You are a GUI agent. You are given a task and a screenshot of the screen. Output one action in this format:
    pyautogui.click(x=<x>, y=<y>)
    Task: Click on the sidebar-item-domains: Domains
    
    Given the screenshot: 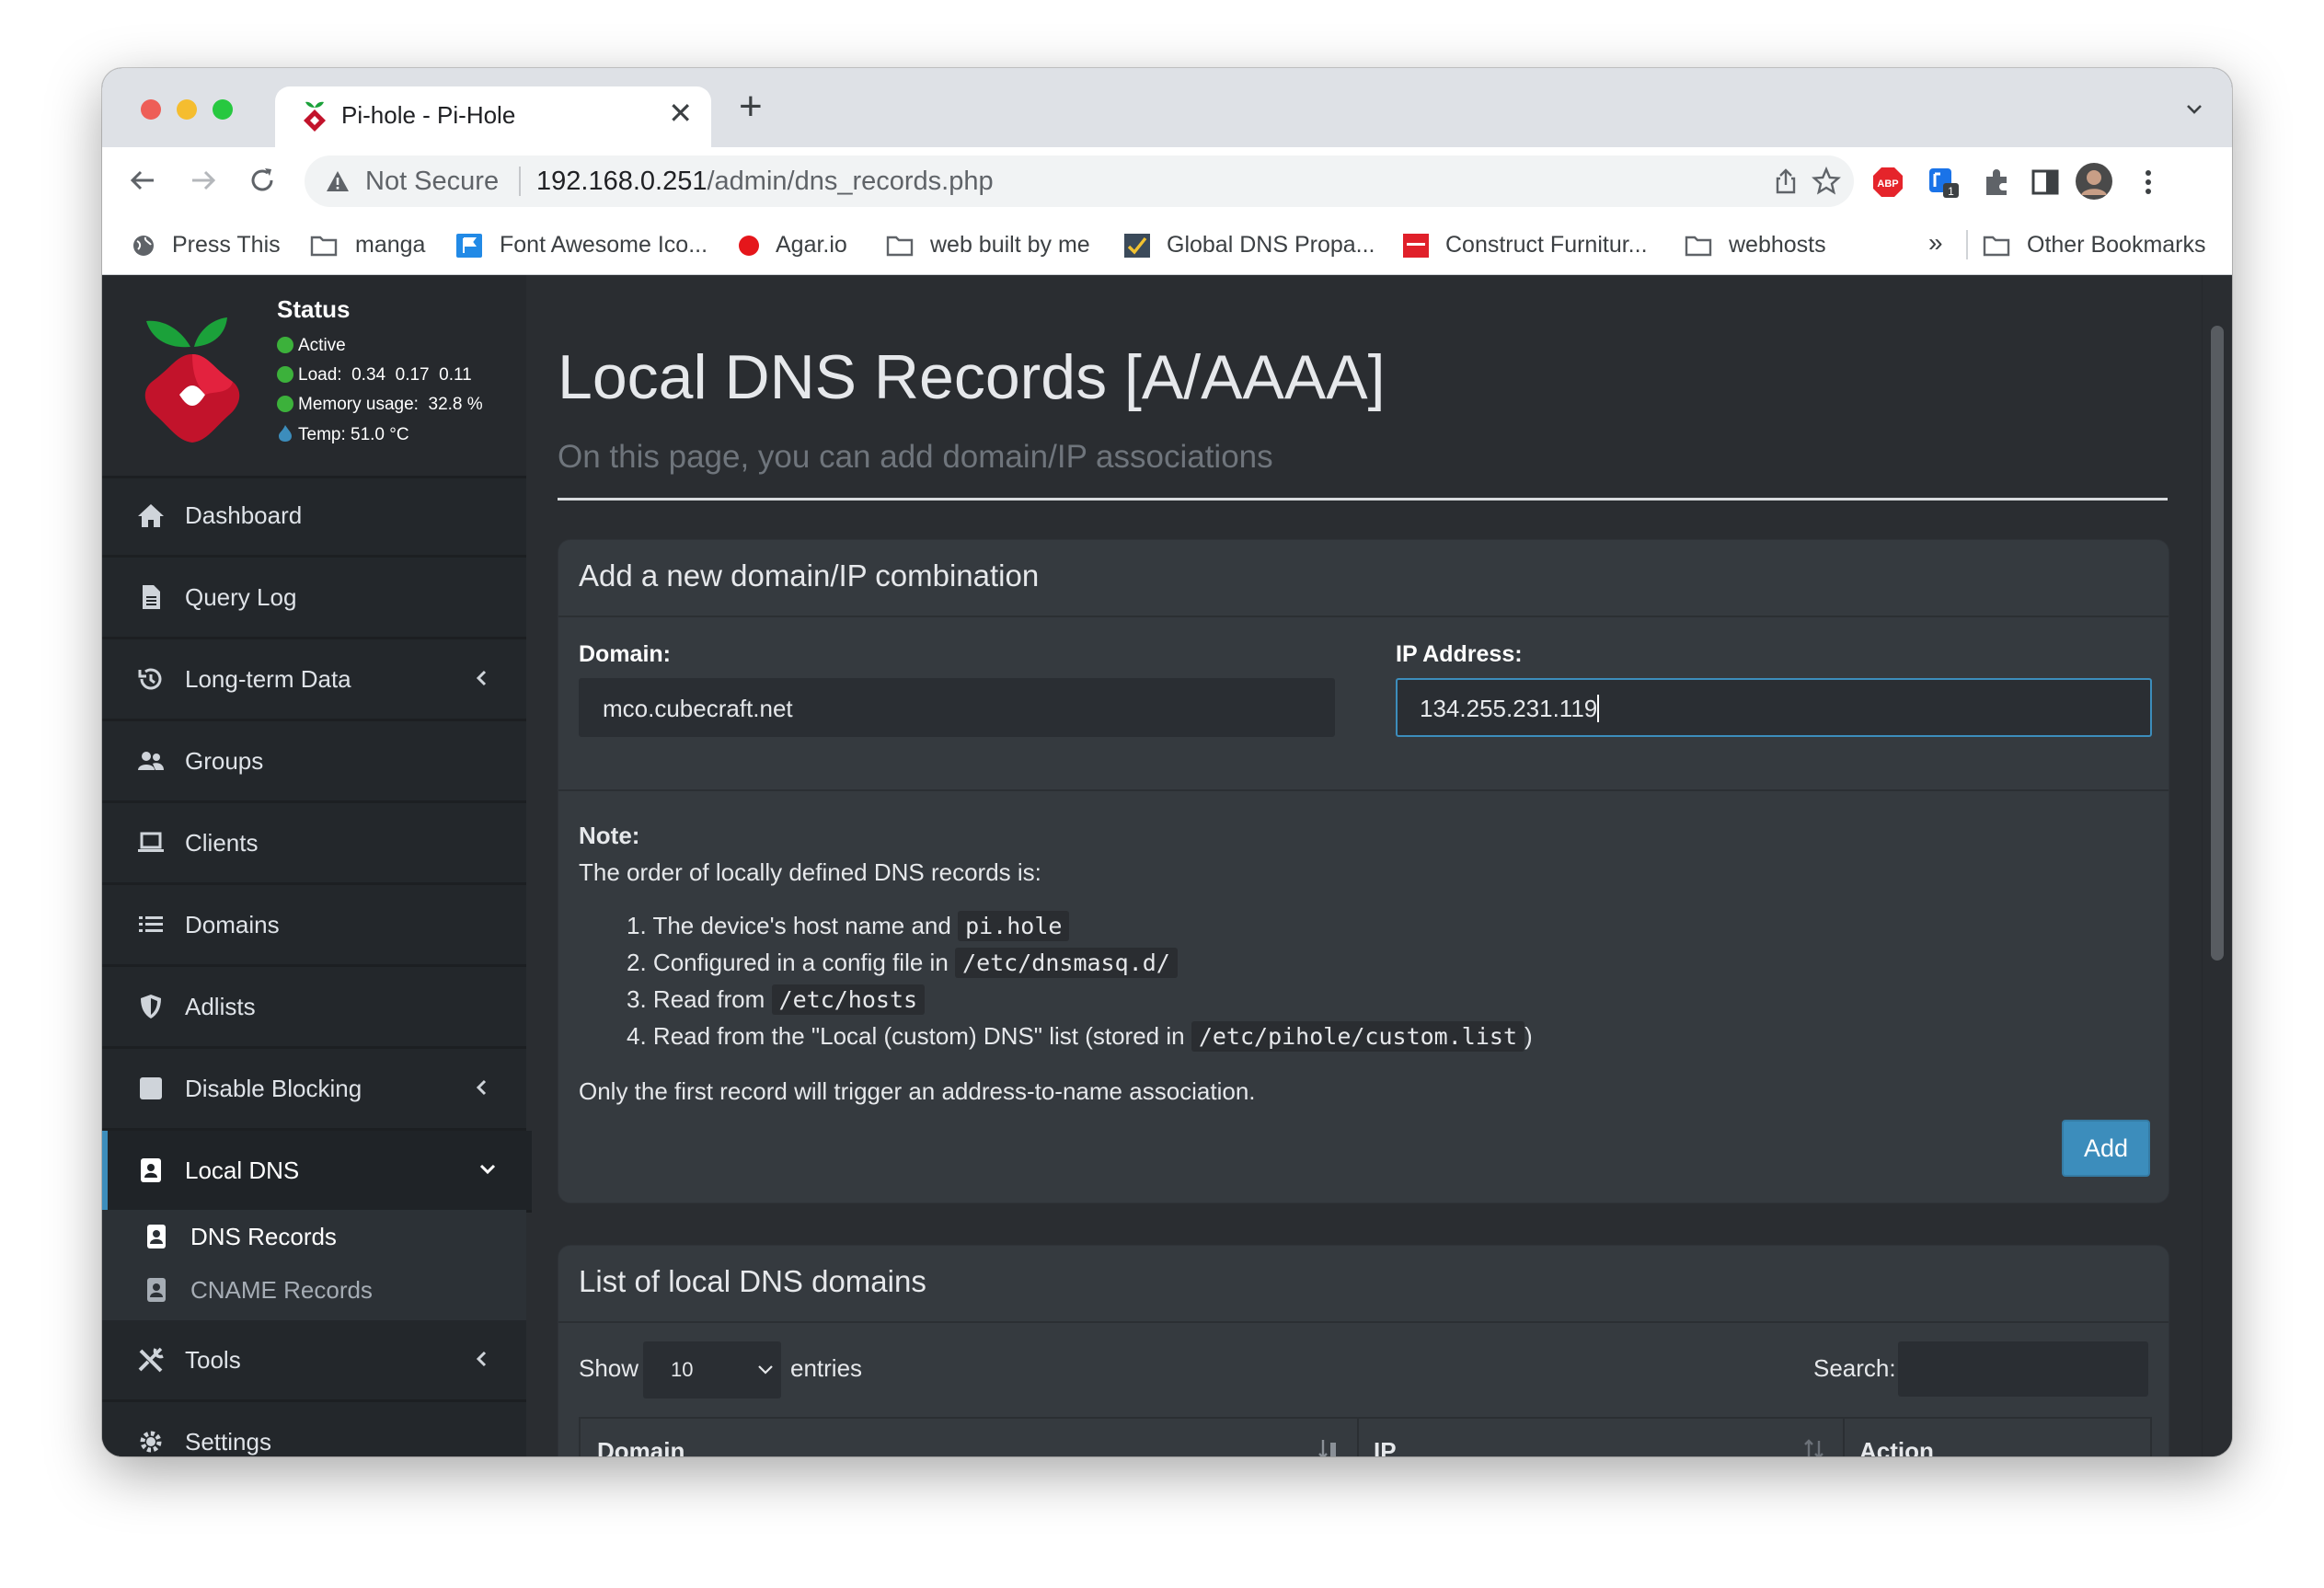 What is the action you would take?
    pyautogui.click(x=314, y=926)
    